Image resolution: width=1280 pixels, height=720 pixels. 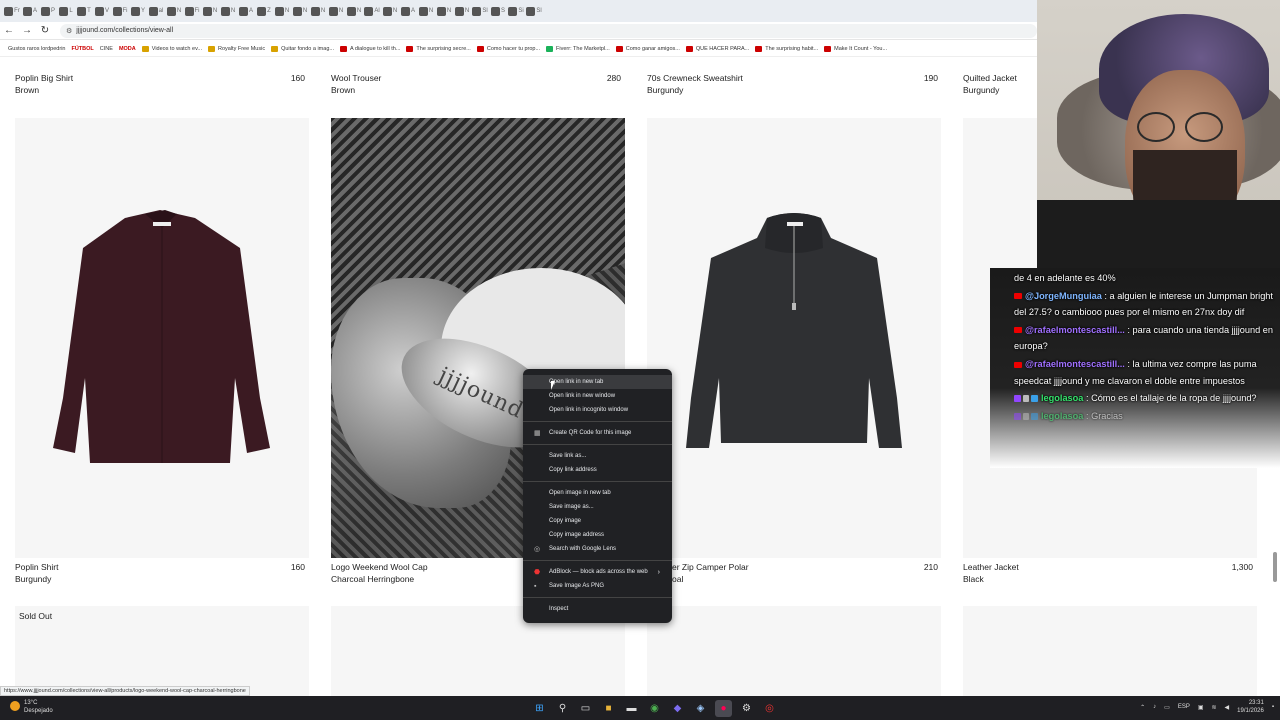 I want to click on context-menu-item: Copy link address, so click(x=597, y=470).